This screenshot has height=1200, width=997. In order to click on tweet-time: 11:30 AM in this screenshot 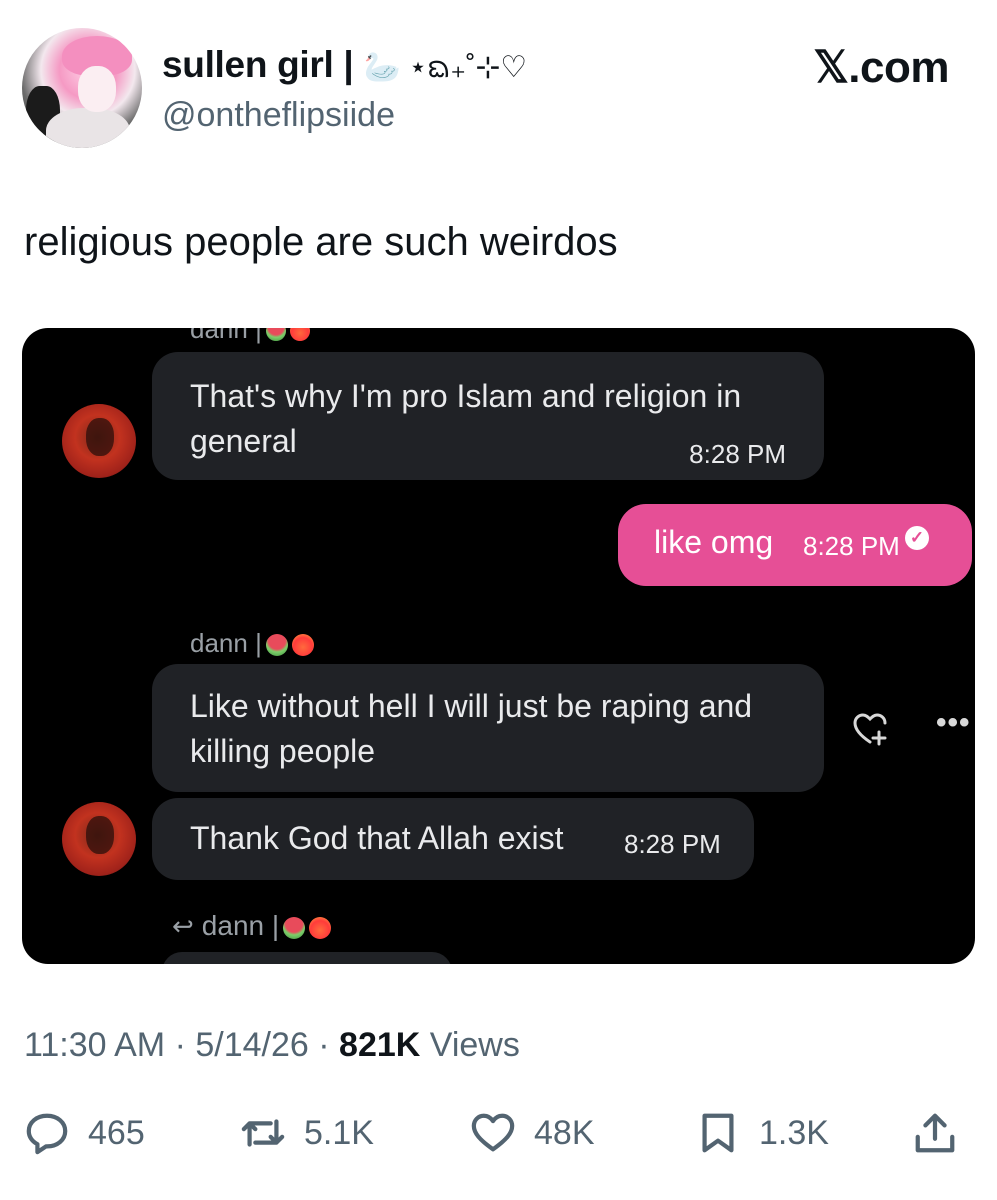, I will do `click(94, 1045)`.